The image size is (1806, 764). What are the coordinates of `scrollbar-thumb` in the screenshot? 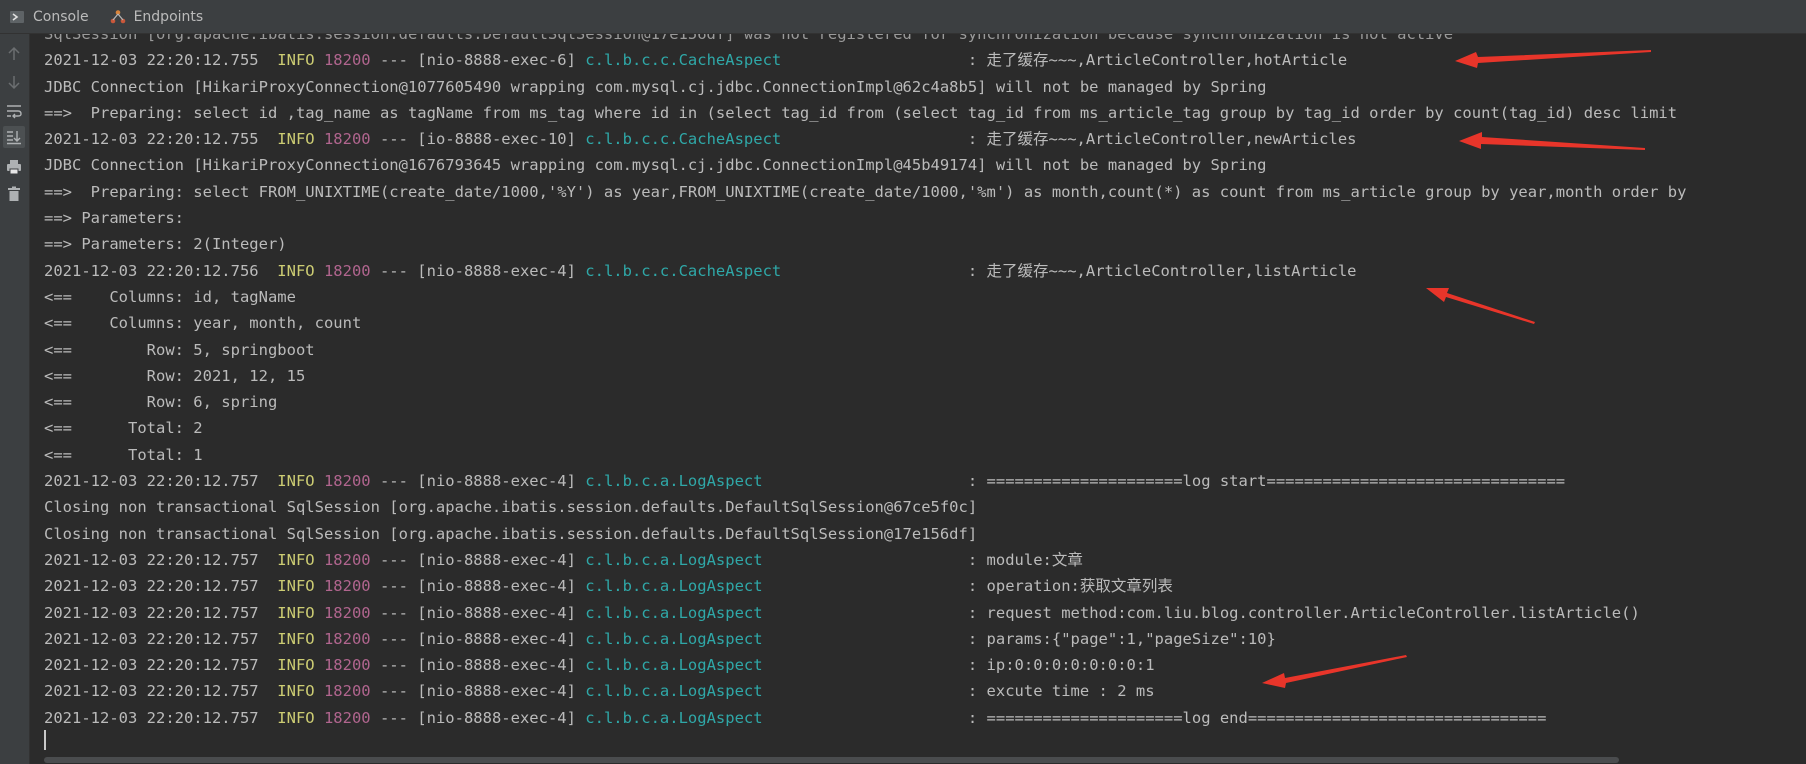 It's located at (831, 760).